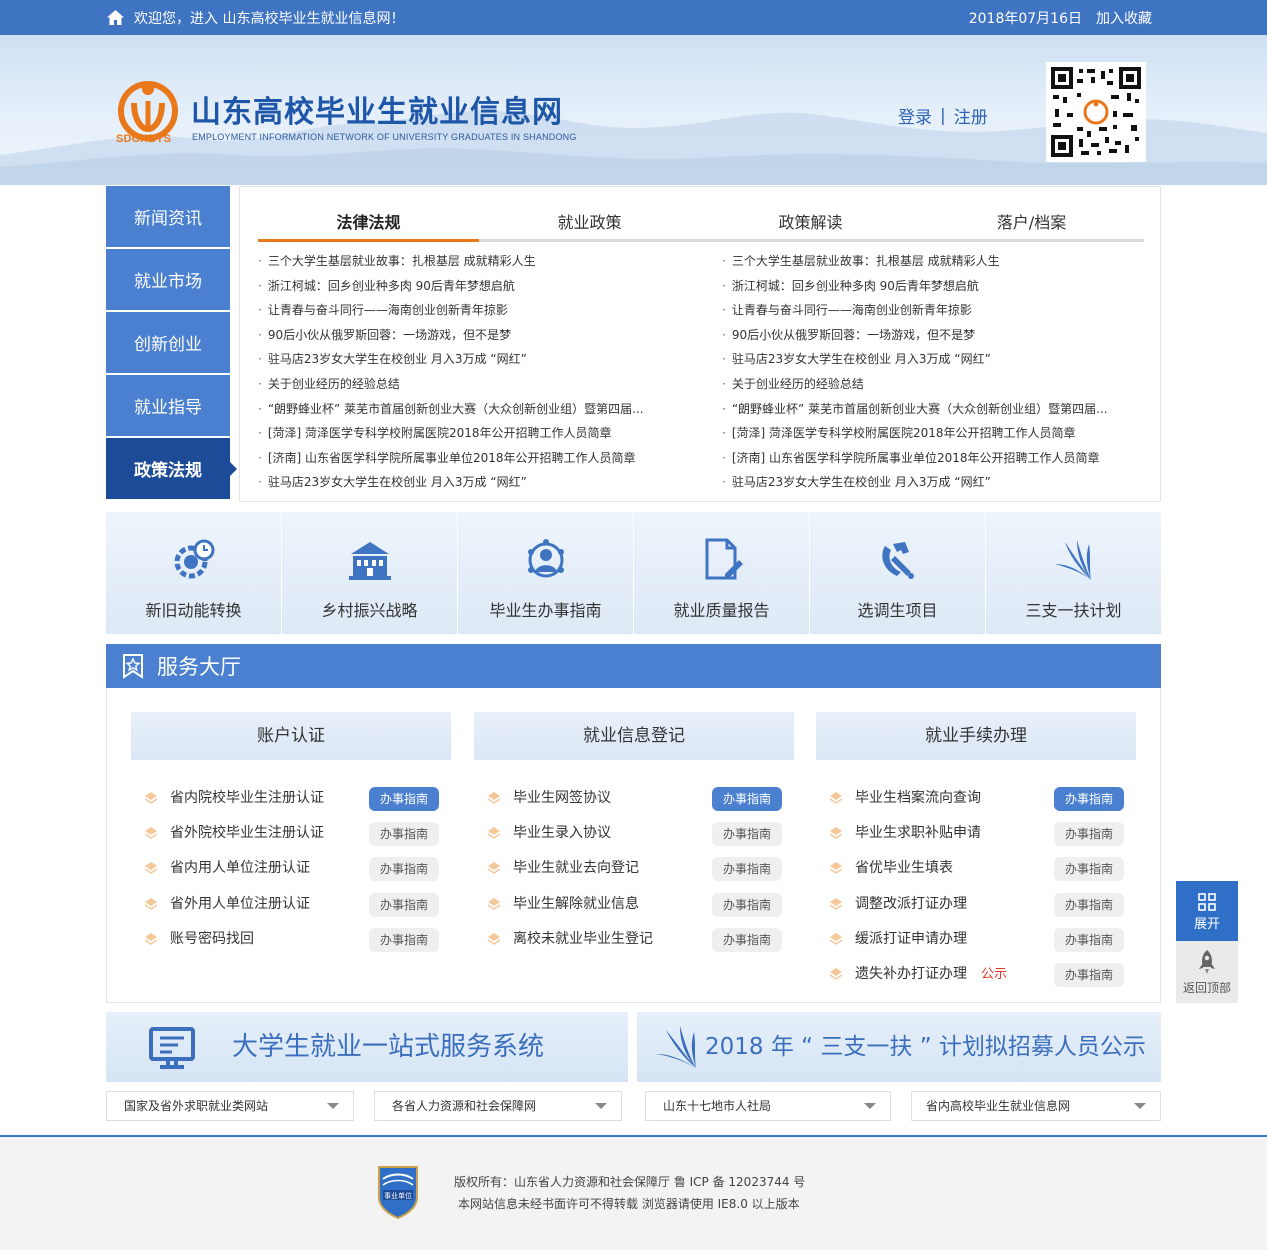 The width and height of the screenshot is (1267, 1250). Describe the element at coordinates (1073, 610) in the screenshot. I see `quick-link-label: 三支一扶计划` at that location.